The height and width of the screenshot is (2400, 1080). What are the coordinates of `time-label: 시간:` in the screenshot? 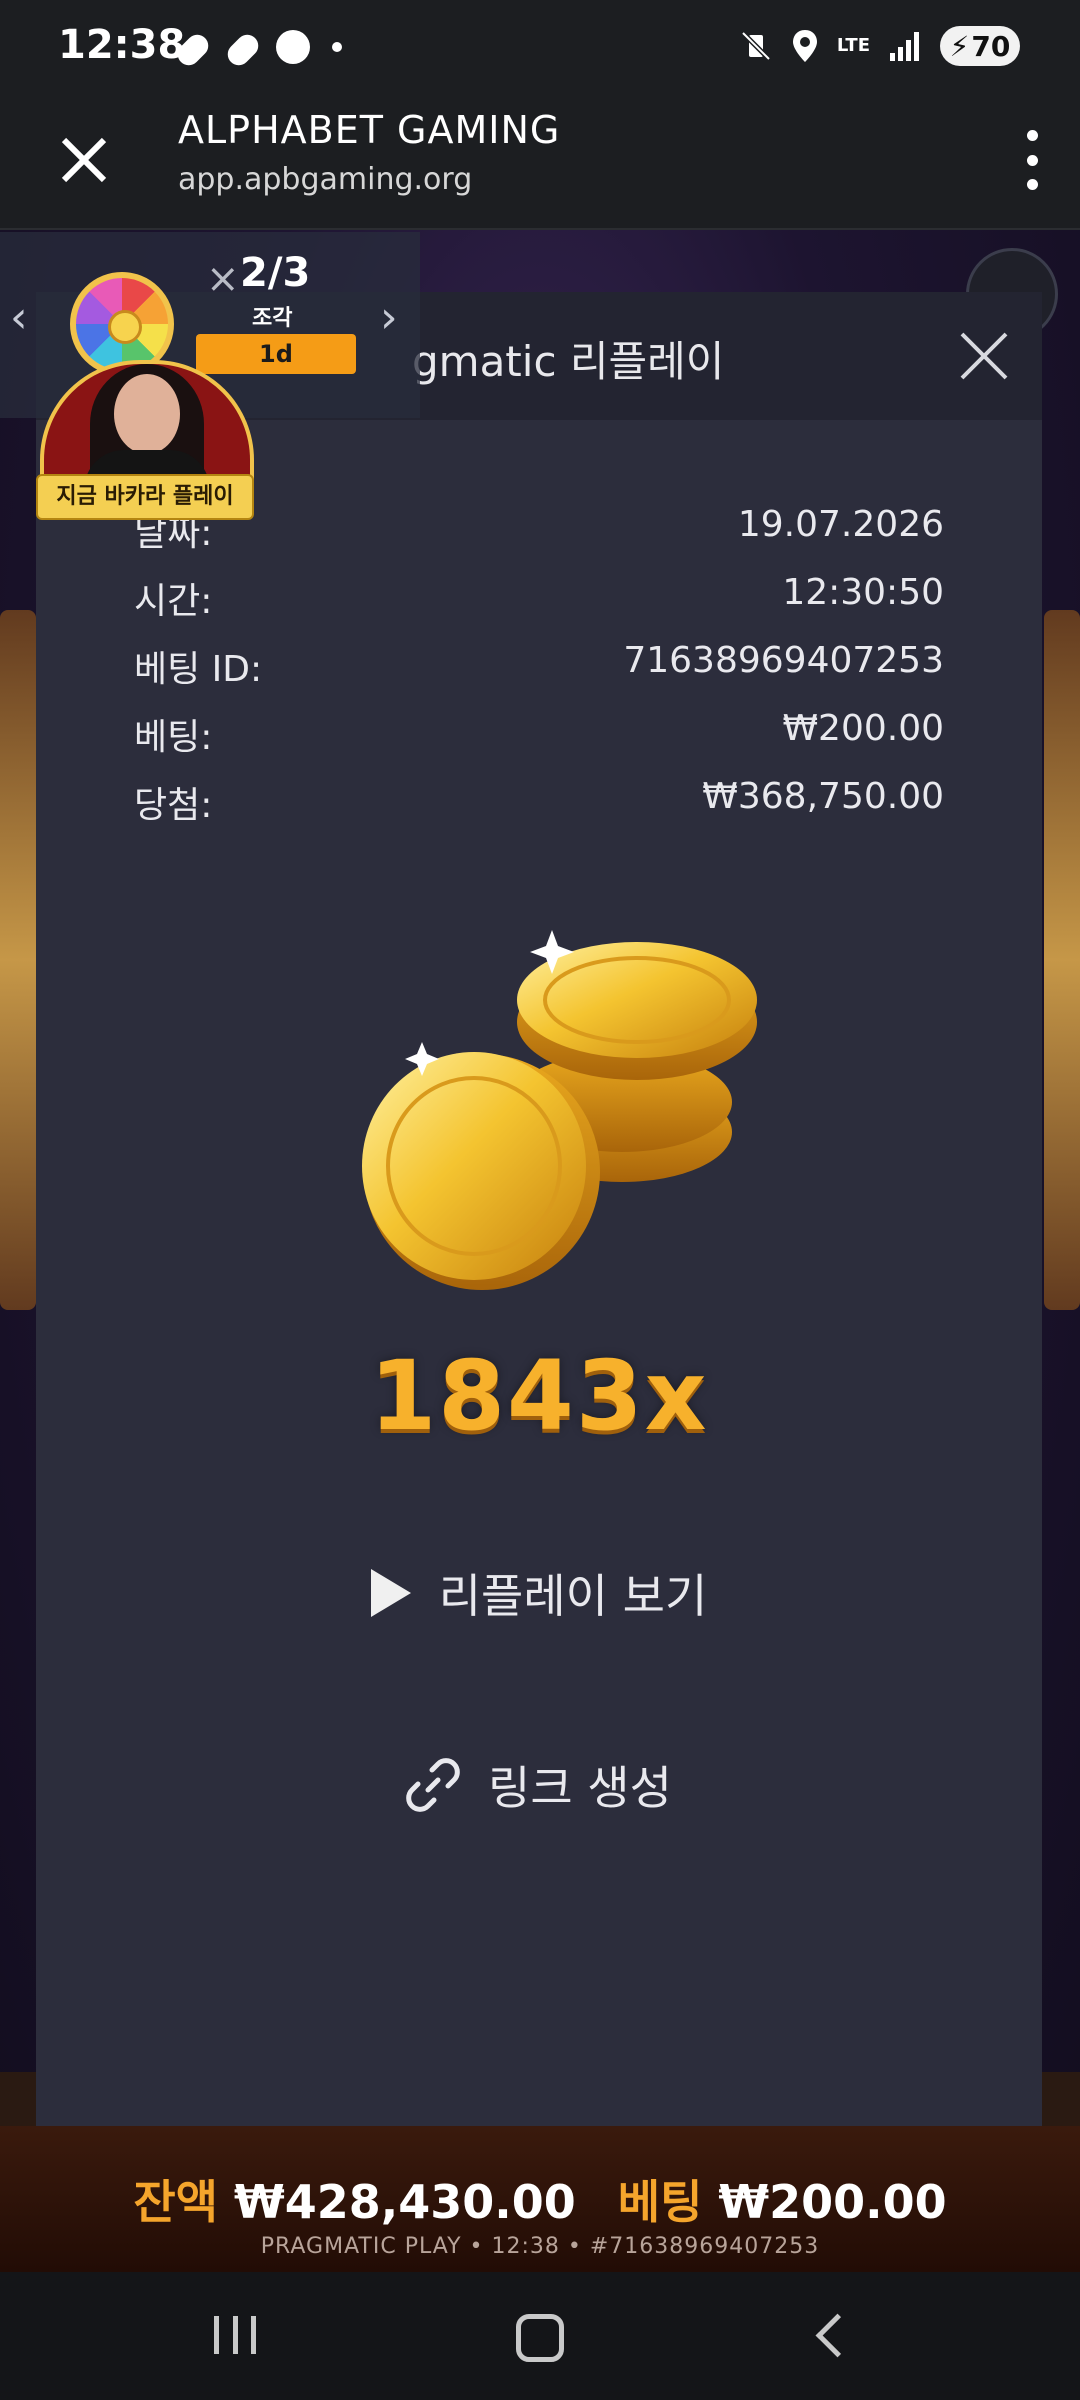 It's located at (173, 601).